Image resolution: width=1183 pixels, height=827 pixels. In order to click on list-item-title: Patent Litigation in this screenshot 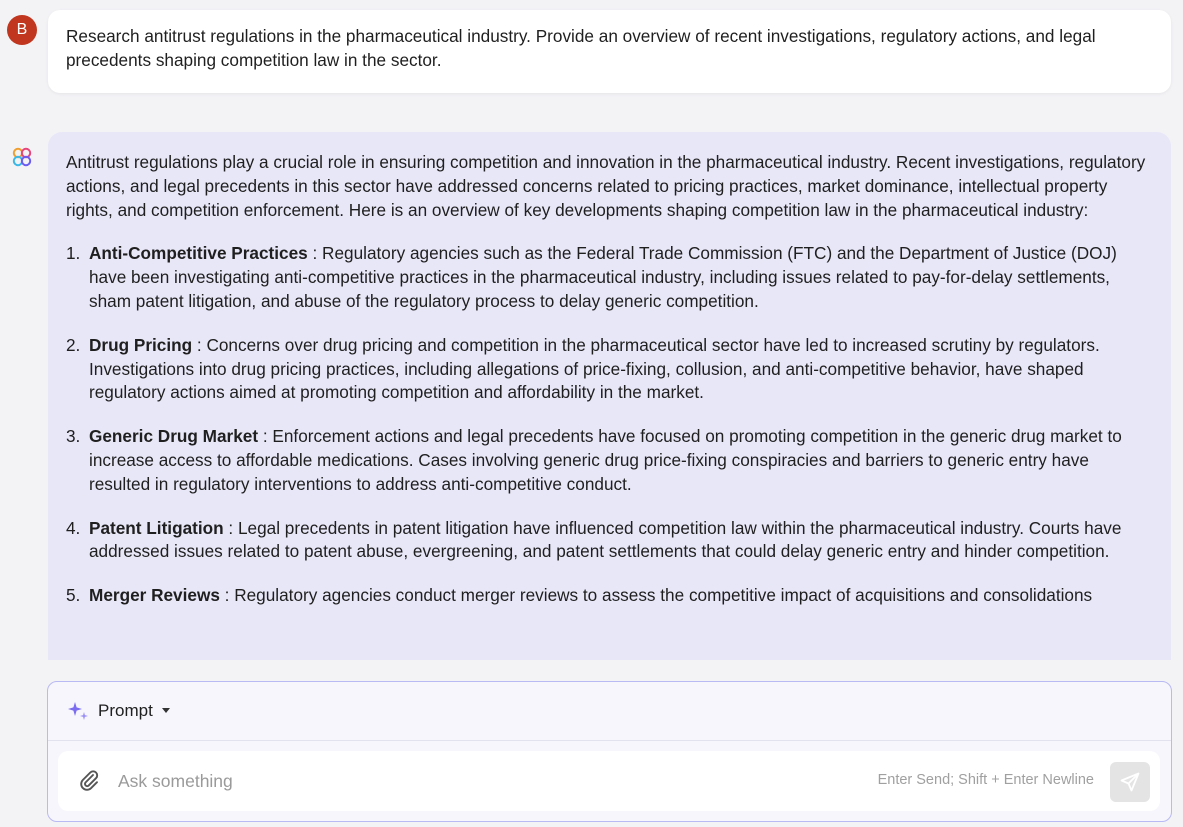, I will do `click(156, 527)`.